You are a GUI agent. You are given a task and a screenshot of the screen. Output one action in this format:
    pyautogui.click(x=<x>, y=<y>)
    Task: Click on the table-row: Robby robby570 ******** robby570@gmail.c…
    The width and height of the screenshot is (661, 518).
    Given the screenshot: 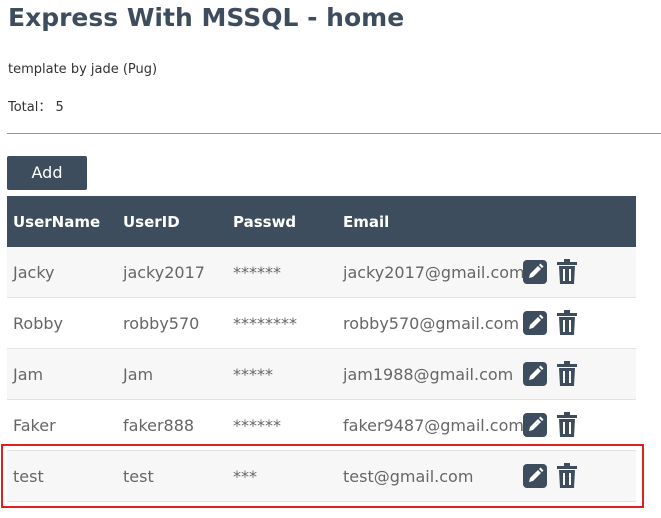 What is the action you would take?
    pyautogui.click(x=321, y=323)
    